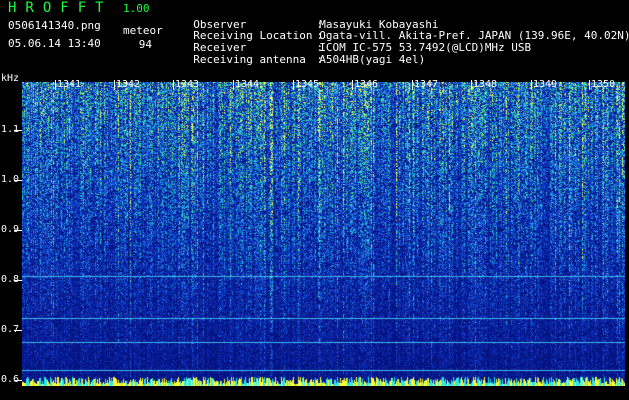 Image resolution: width=629 pixels, height=400 pixels. What do you see at coordinates (545, 84) in the screenshot?
I see `x-tick-label: 1349` at bounding box center [545, 84].